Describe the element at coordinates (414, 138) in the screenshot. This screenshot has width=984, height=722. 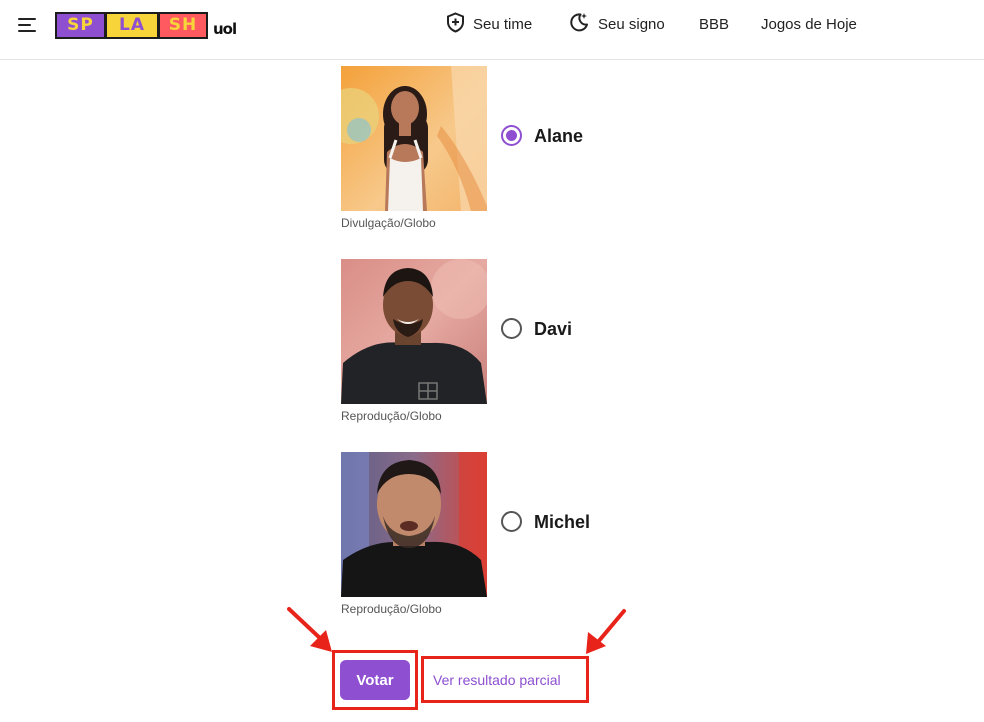
I see `alane-photo` at that location.